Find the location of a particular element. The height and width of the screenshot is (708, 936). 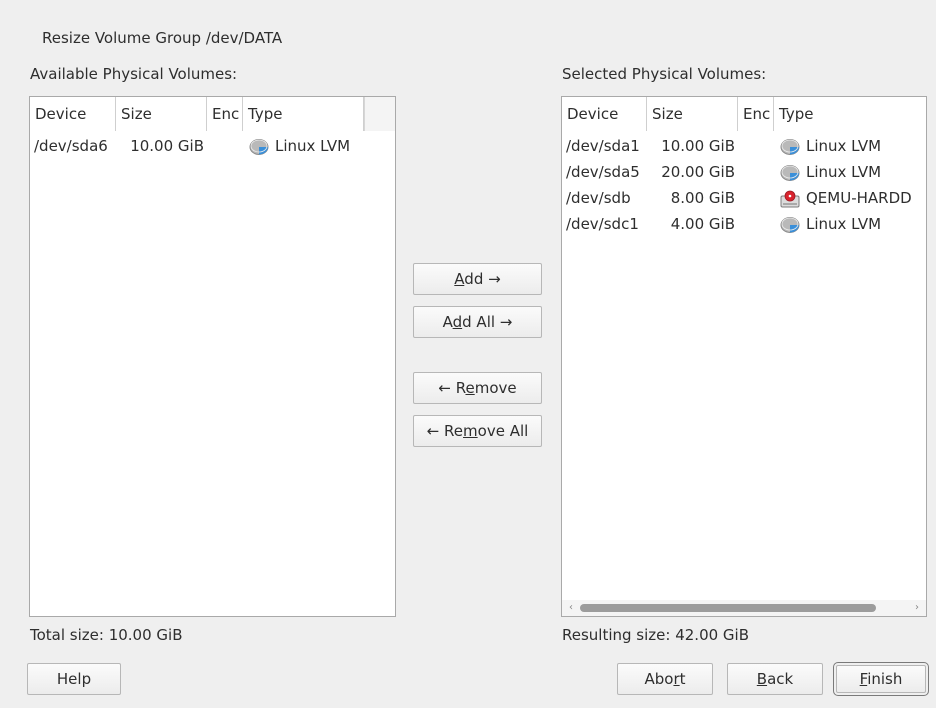

help-button: Help is located at coordinates (74, 679).